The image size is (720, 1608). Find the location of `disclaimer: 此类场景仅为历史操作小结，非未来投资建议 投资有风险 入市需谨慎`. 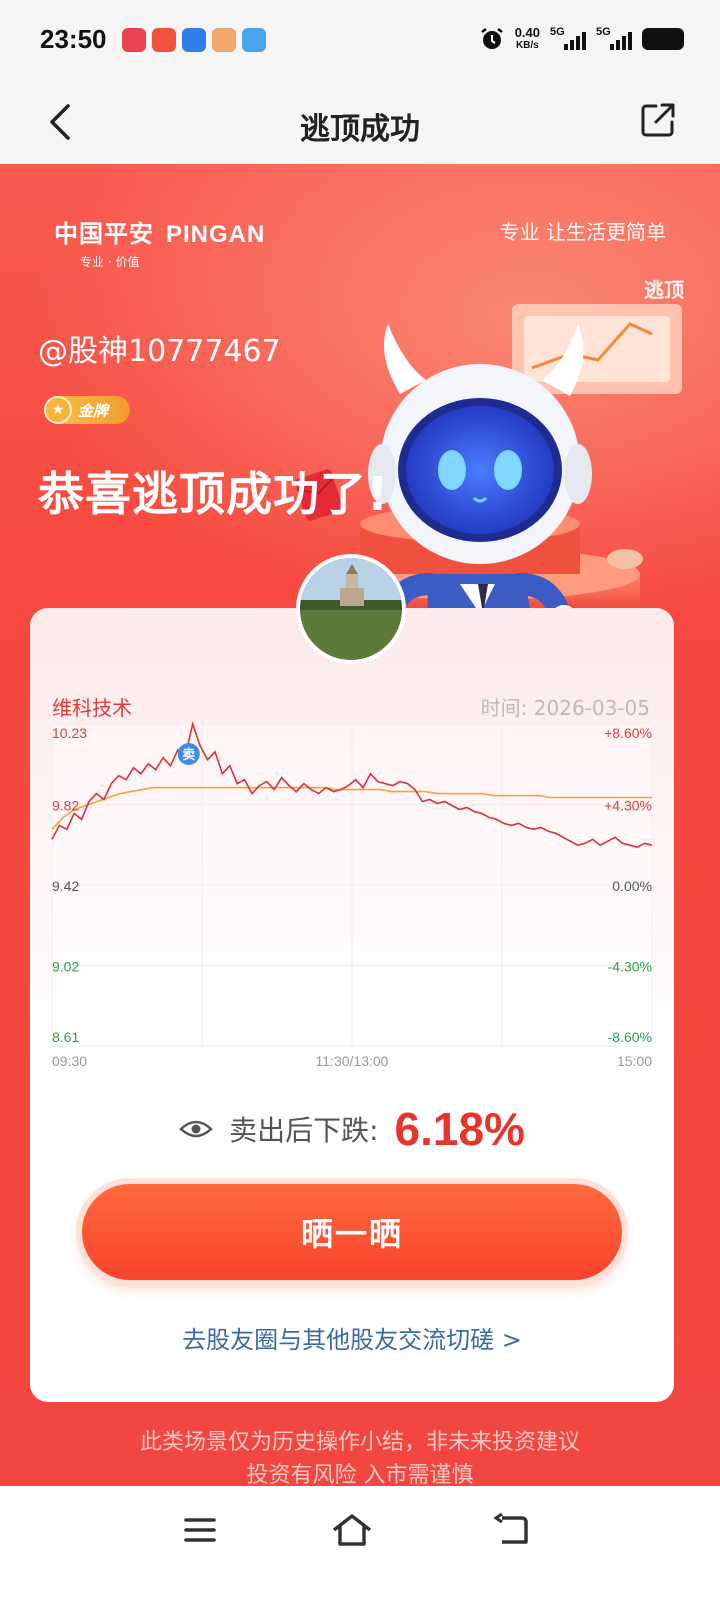

disclaimer: 此类场景仅为历史操作小结，非未来投资建议 投资有风险 入市需谨慎 is located at coordinates (360, 1459).